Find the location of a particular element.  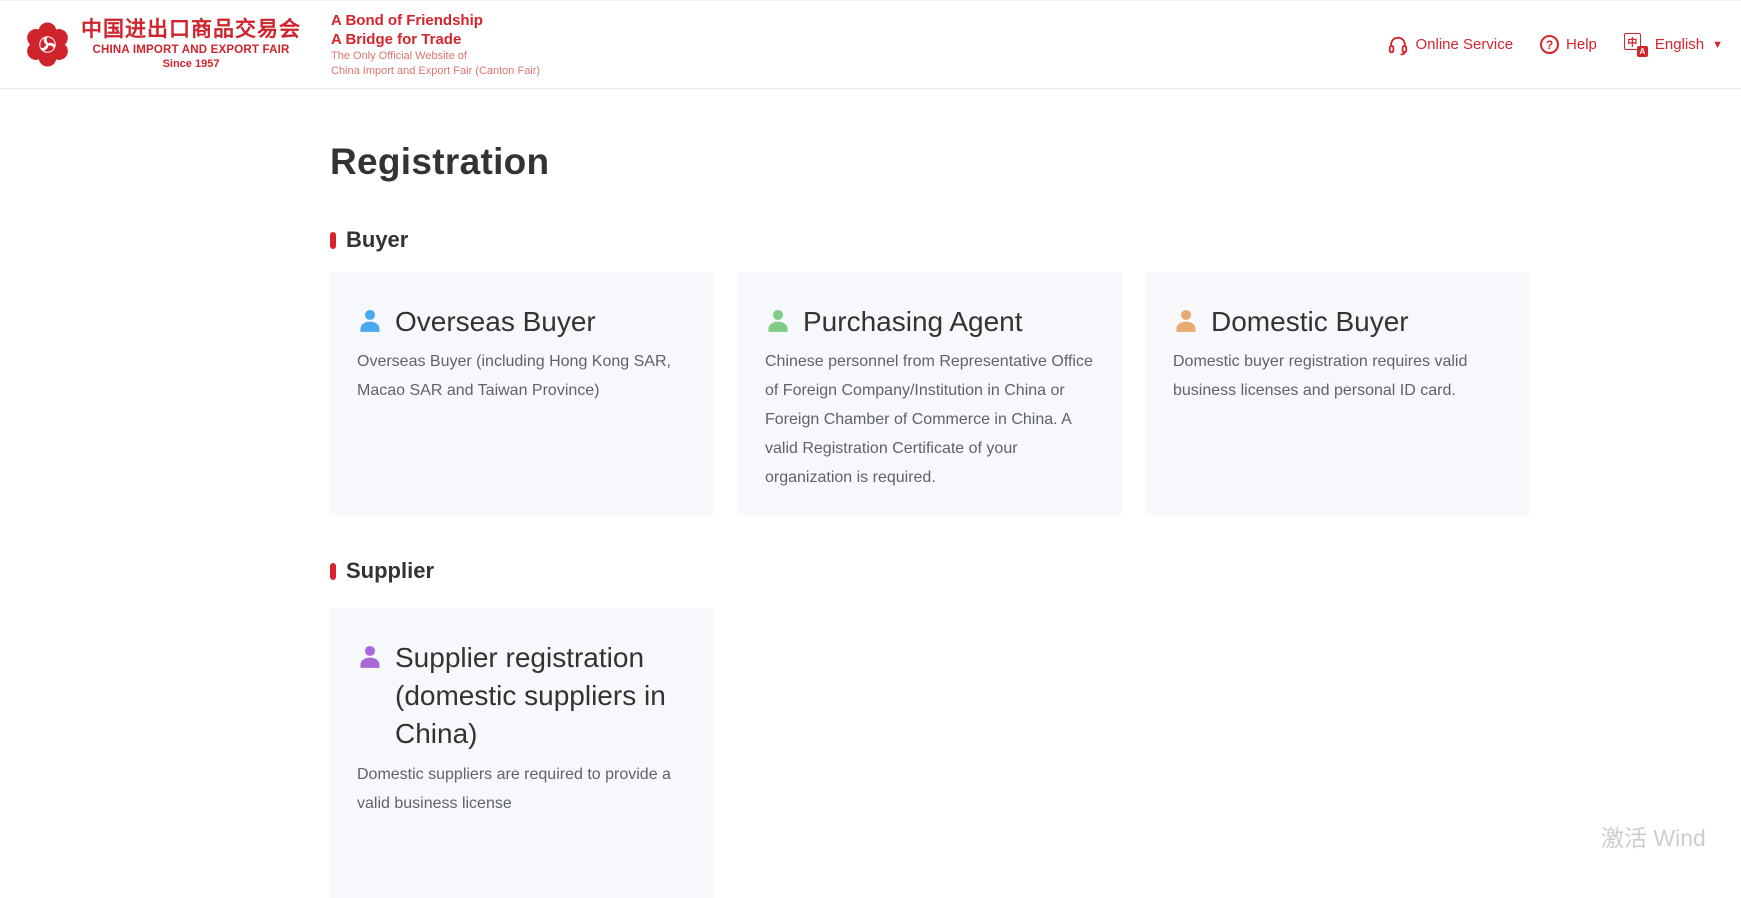

buyer-section-header: Buyer is located at coordinates (369, 240).